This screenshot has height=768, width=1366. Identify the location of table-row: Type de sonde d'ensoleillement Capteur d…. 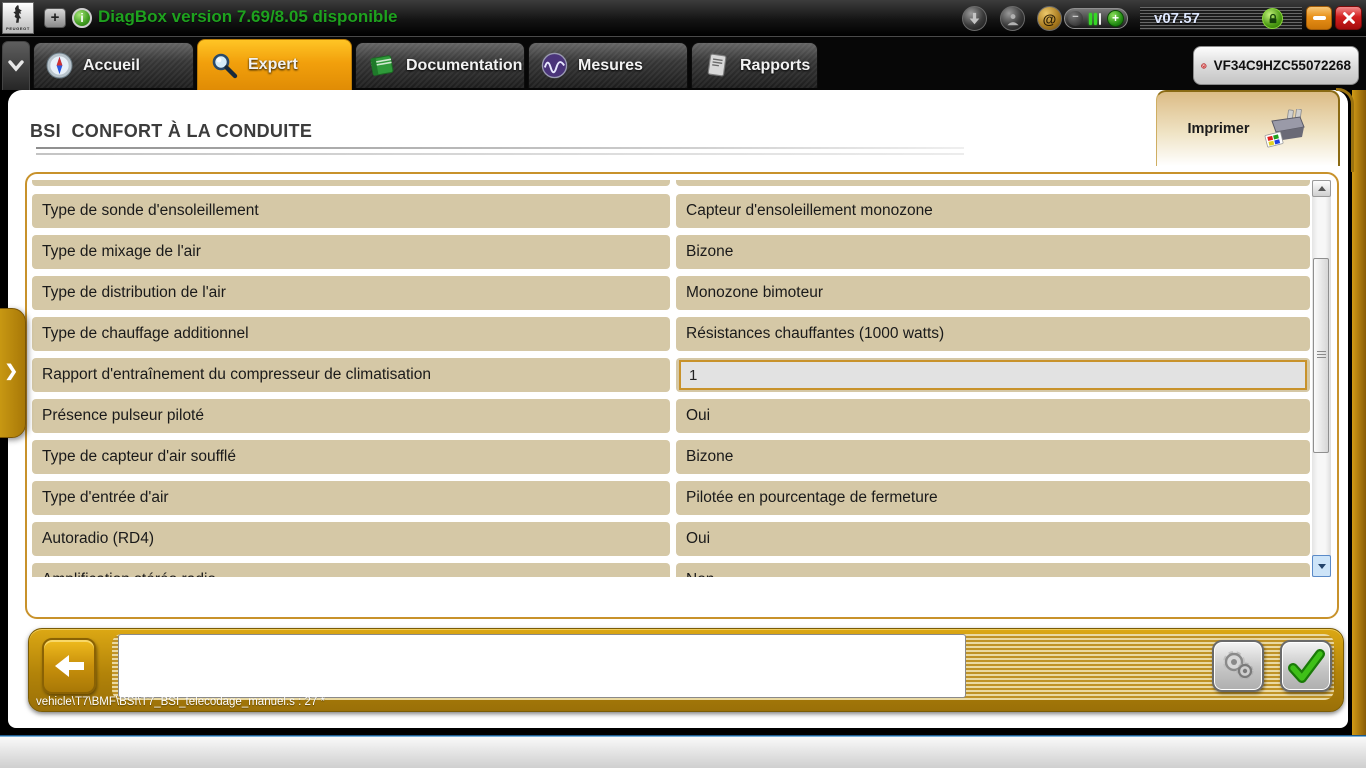
(671, 211).